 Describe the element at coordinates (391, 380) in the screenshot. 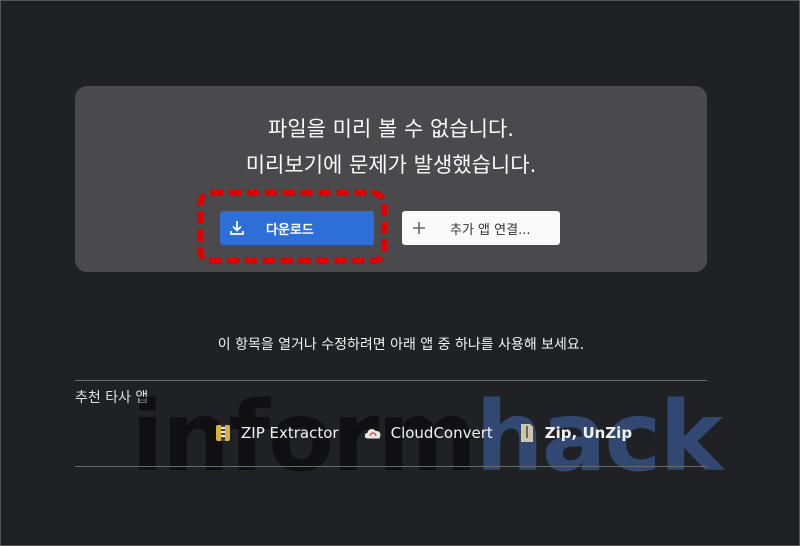

I see `divider-top` at that location.